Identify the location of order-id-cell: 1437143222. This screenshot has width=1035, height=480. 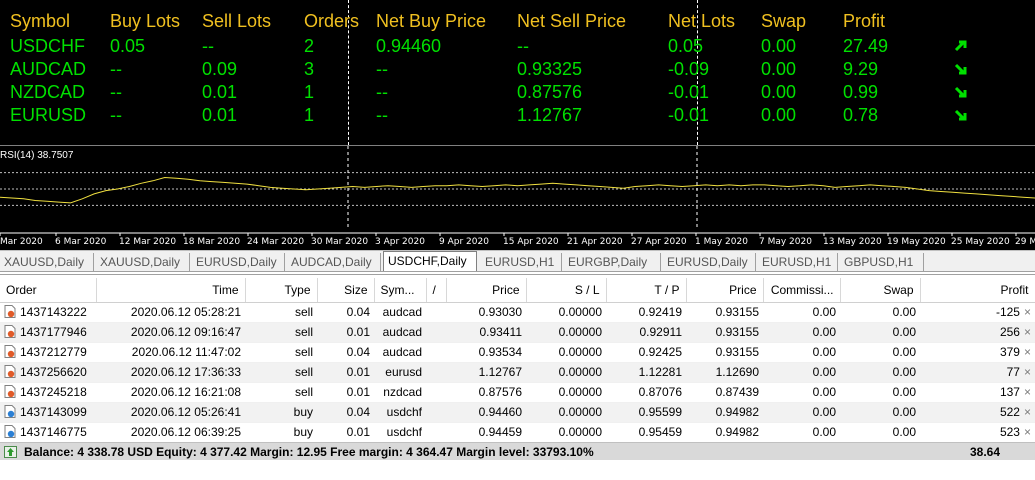
(48, 312).